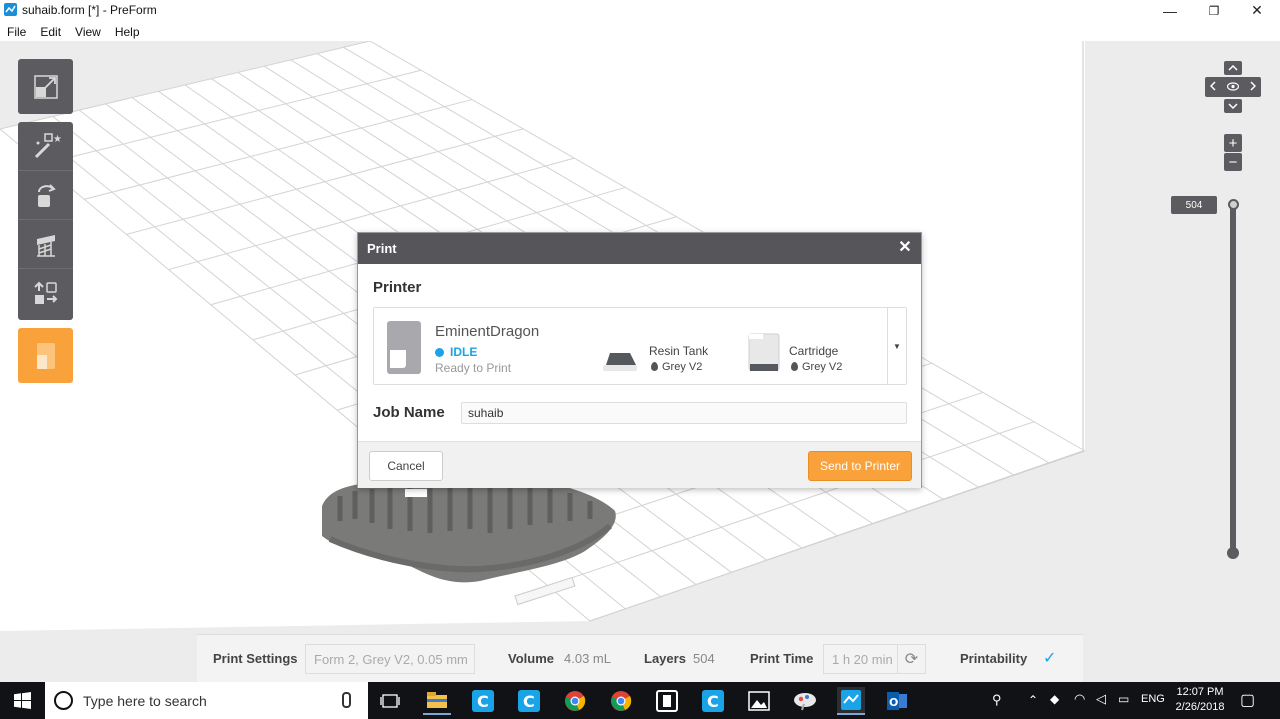  What do you see at coordinates (390, 701) in the screenshot?
I see `task-view-icon` at bounding box center [390, 701].